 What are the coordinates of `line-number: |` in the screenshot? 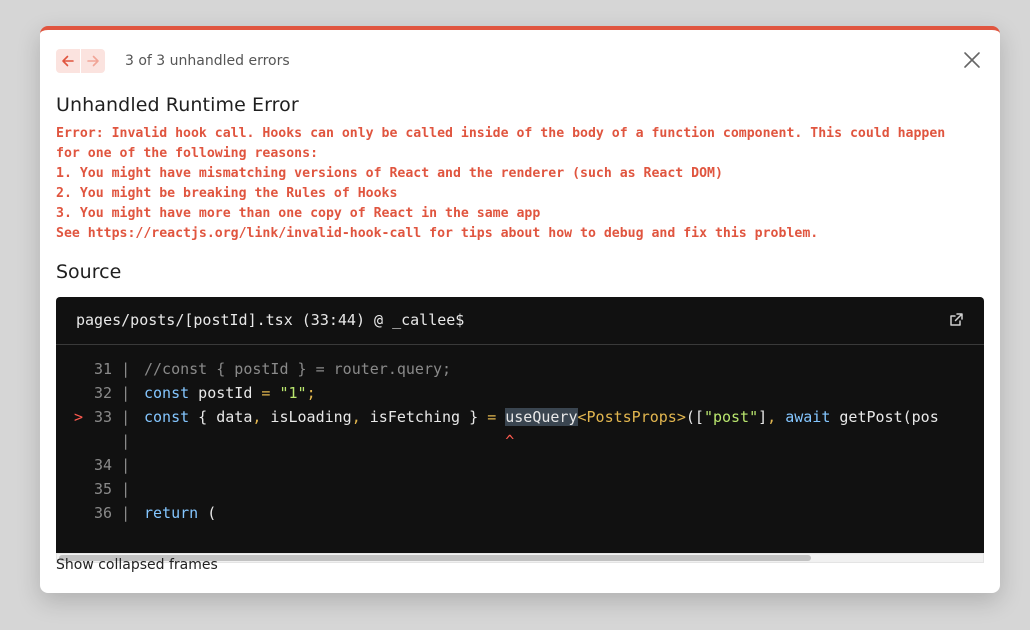 It's located at (112, 441).